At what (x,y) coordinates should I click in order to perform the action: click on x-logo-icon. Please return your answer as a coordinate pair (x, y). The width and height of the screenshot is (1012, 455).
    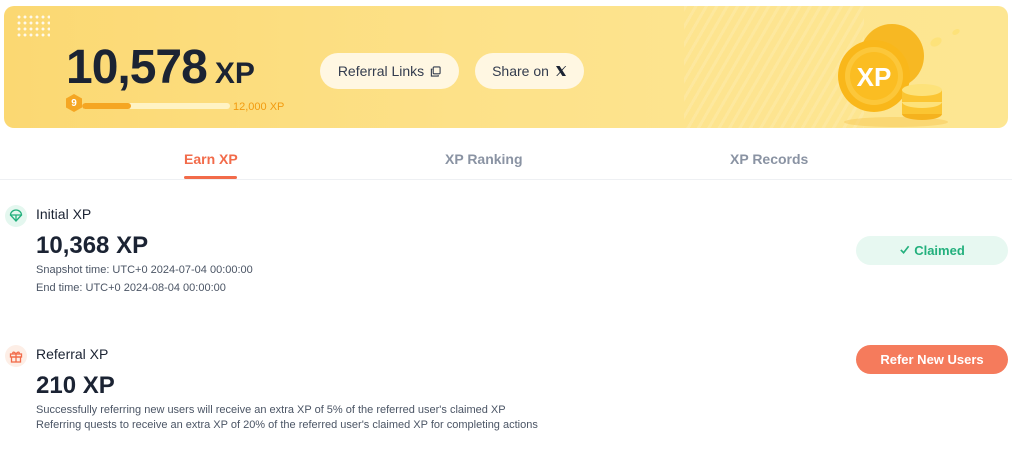
    Looking at the image, I should click on (561, 71).